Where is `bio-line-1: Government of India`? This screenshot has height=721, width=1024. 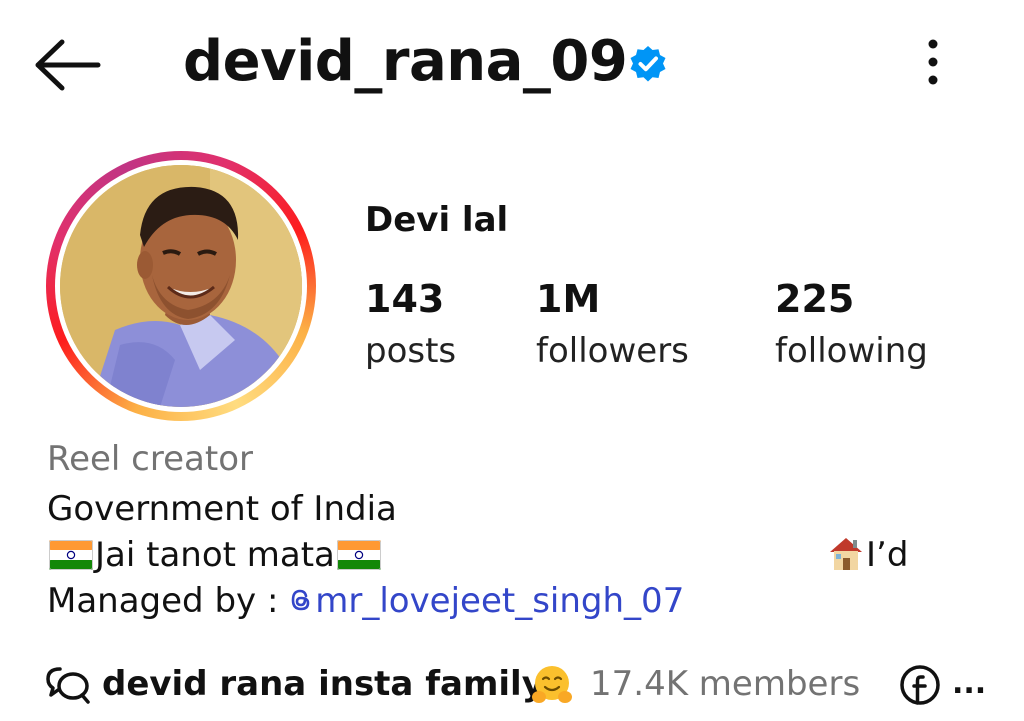 bio-line-1: Government of India is located at coordinates (222, 509).